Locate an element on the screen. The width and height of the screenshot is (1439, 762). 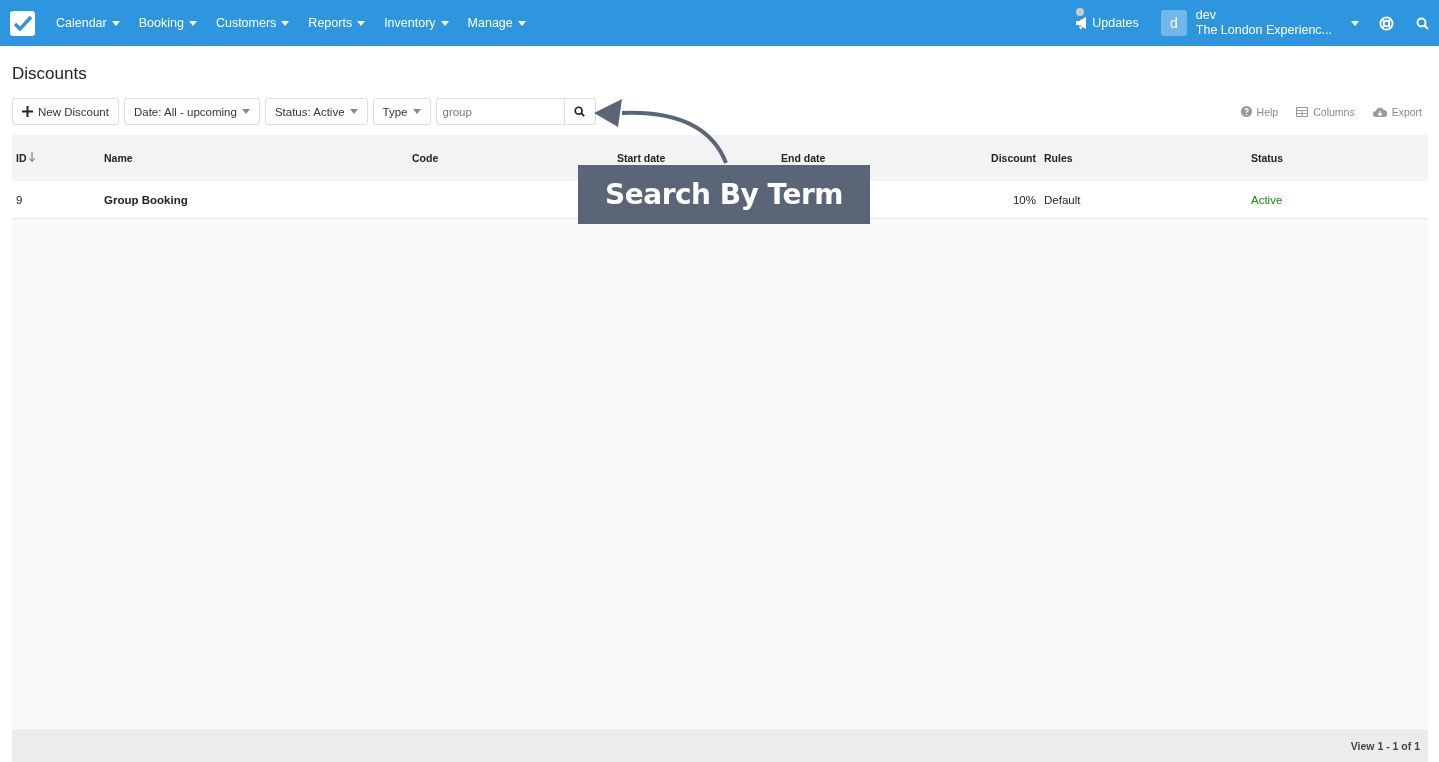
column-header: Start date is located at coordinates (641, 158).